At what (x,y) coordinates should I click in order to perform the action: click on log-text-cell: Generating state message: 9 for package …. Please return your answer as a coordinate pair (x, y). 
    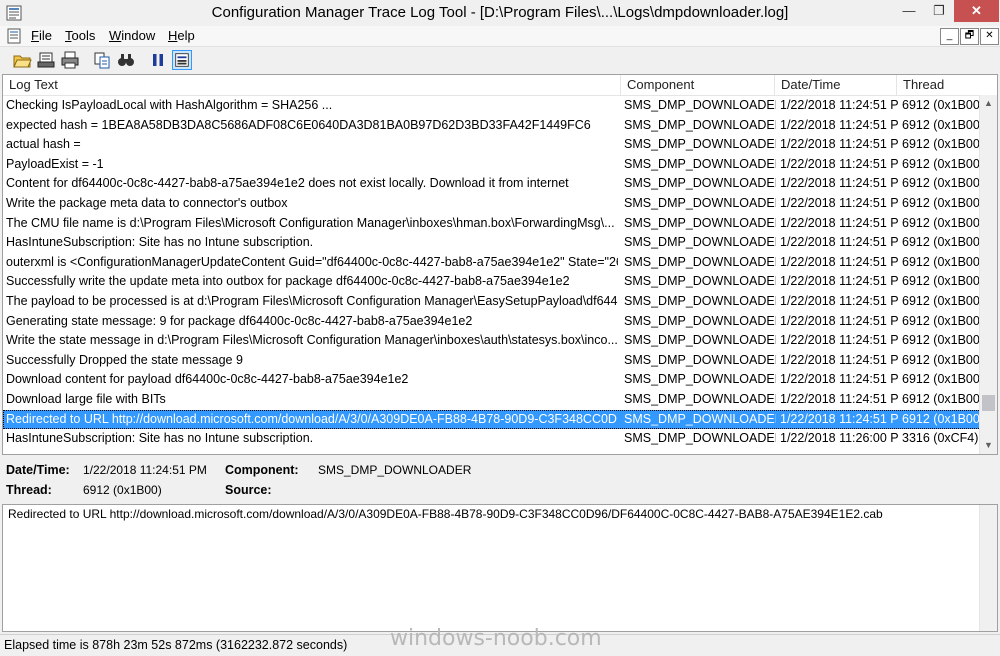
    Looking at the image, I should click on (239, 320).